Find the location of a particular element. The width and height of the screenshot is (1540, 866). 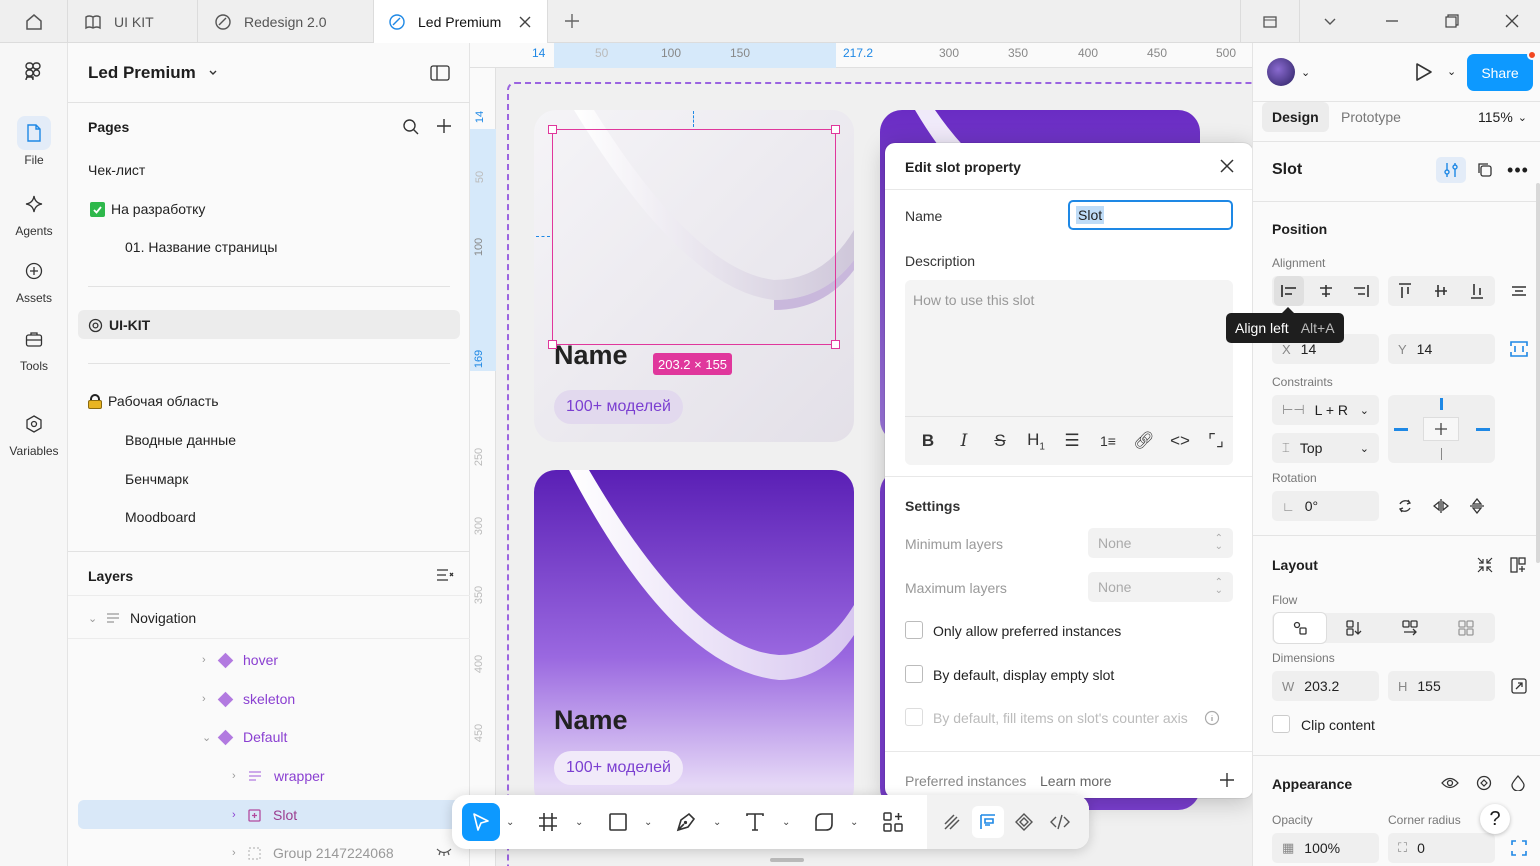

page-item: Чек-лист is located at coordinates (116, 170).